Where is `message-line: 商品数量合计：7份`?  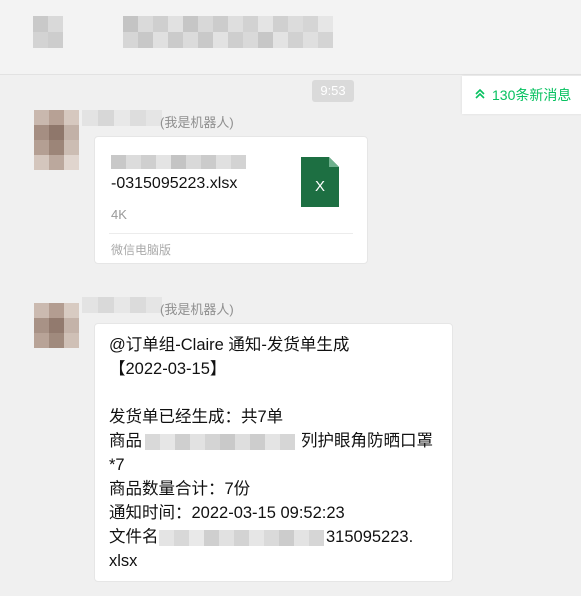 message-line: 商品数量合计：7份 is located at coordinates (180, 489).